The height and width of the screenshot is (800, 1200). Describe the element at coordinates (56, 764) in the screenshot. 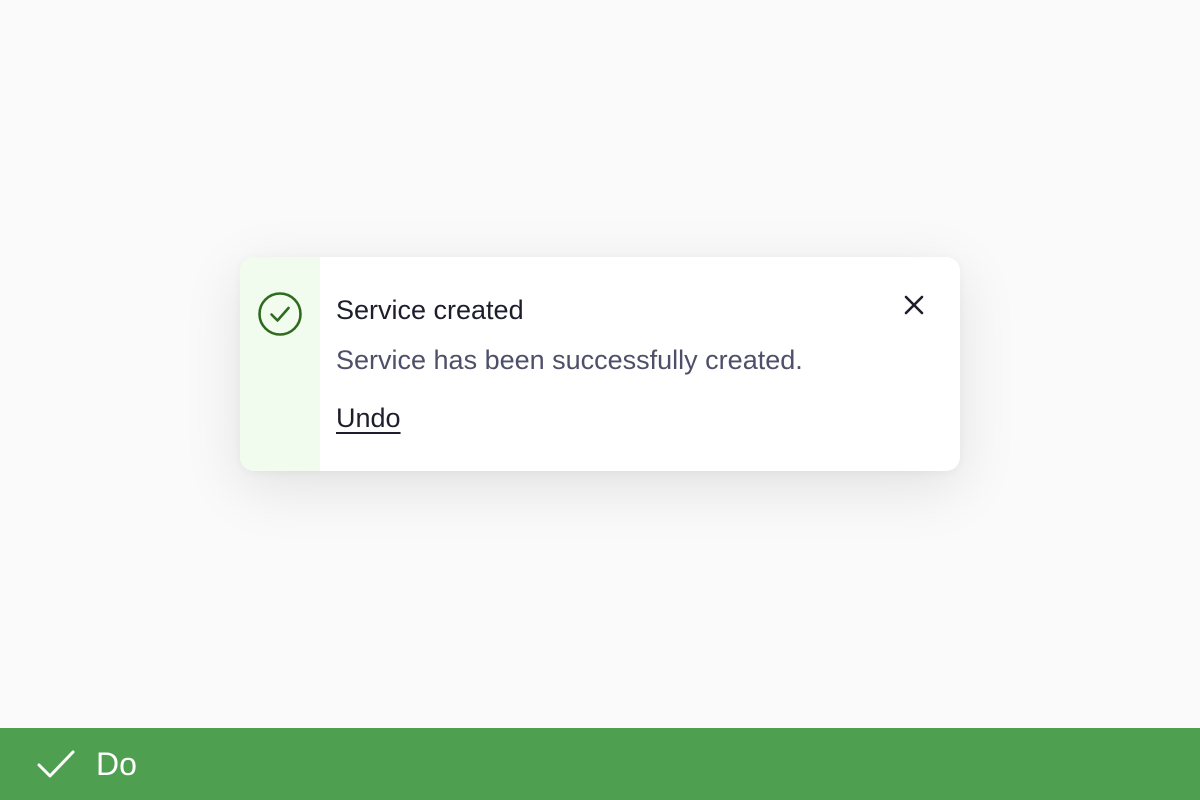

I see `check-icon` at that location.